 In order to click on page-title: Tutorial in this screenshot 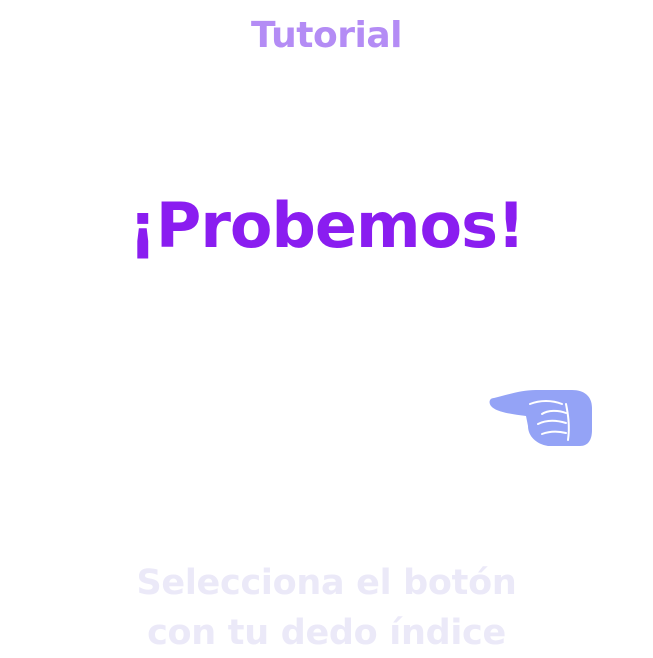, I will do `click(326, 35)`.